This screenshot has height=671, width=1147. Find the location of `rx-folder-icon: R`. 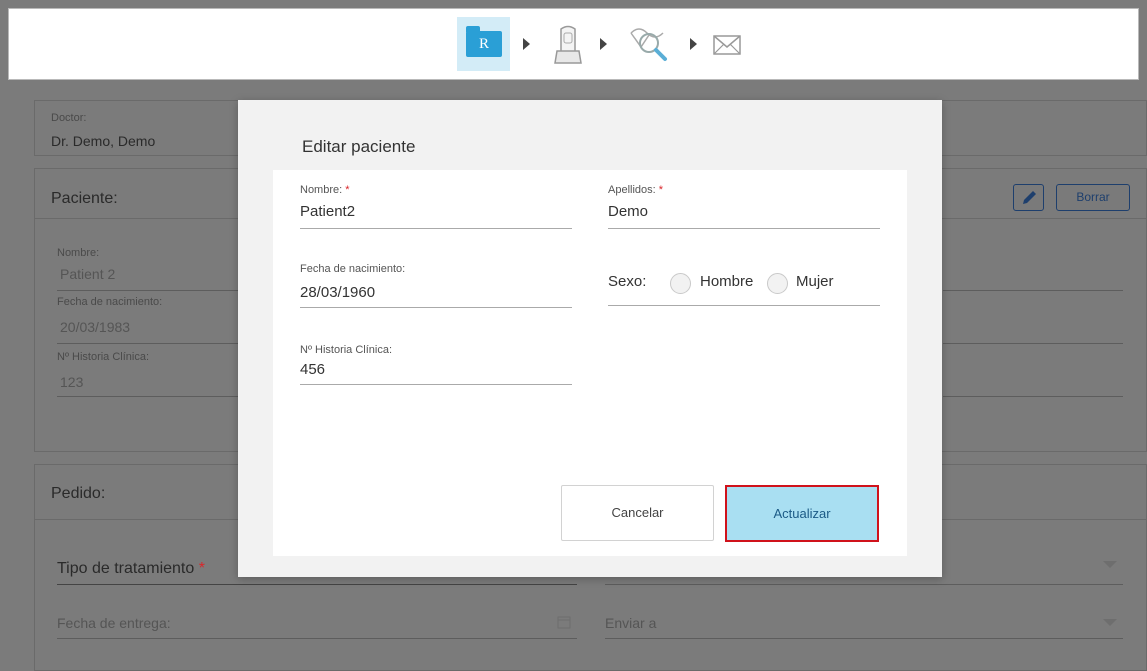

rx-folder-icon: R is located at coordinates (484, 41).